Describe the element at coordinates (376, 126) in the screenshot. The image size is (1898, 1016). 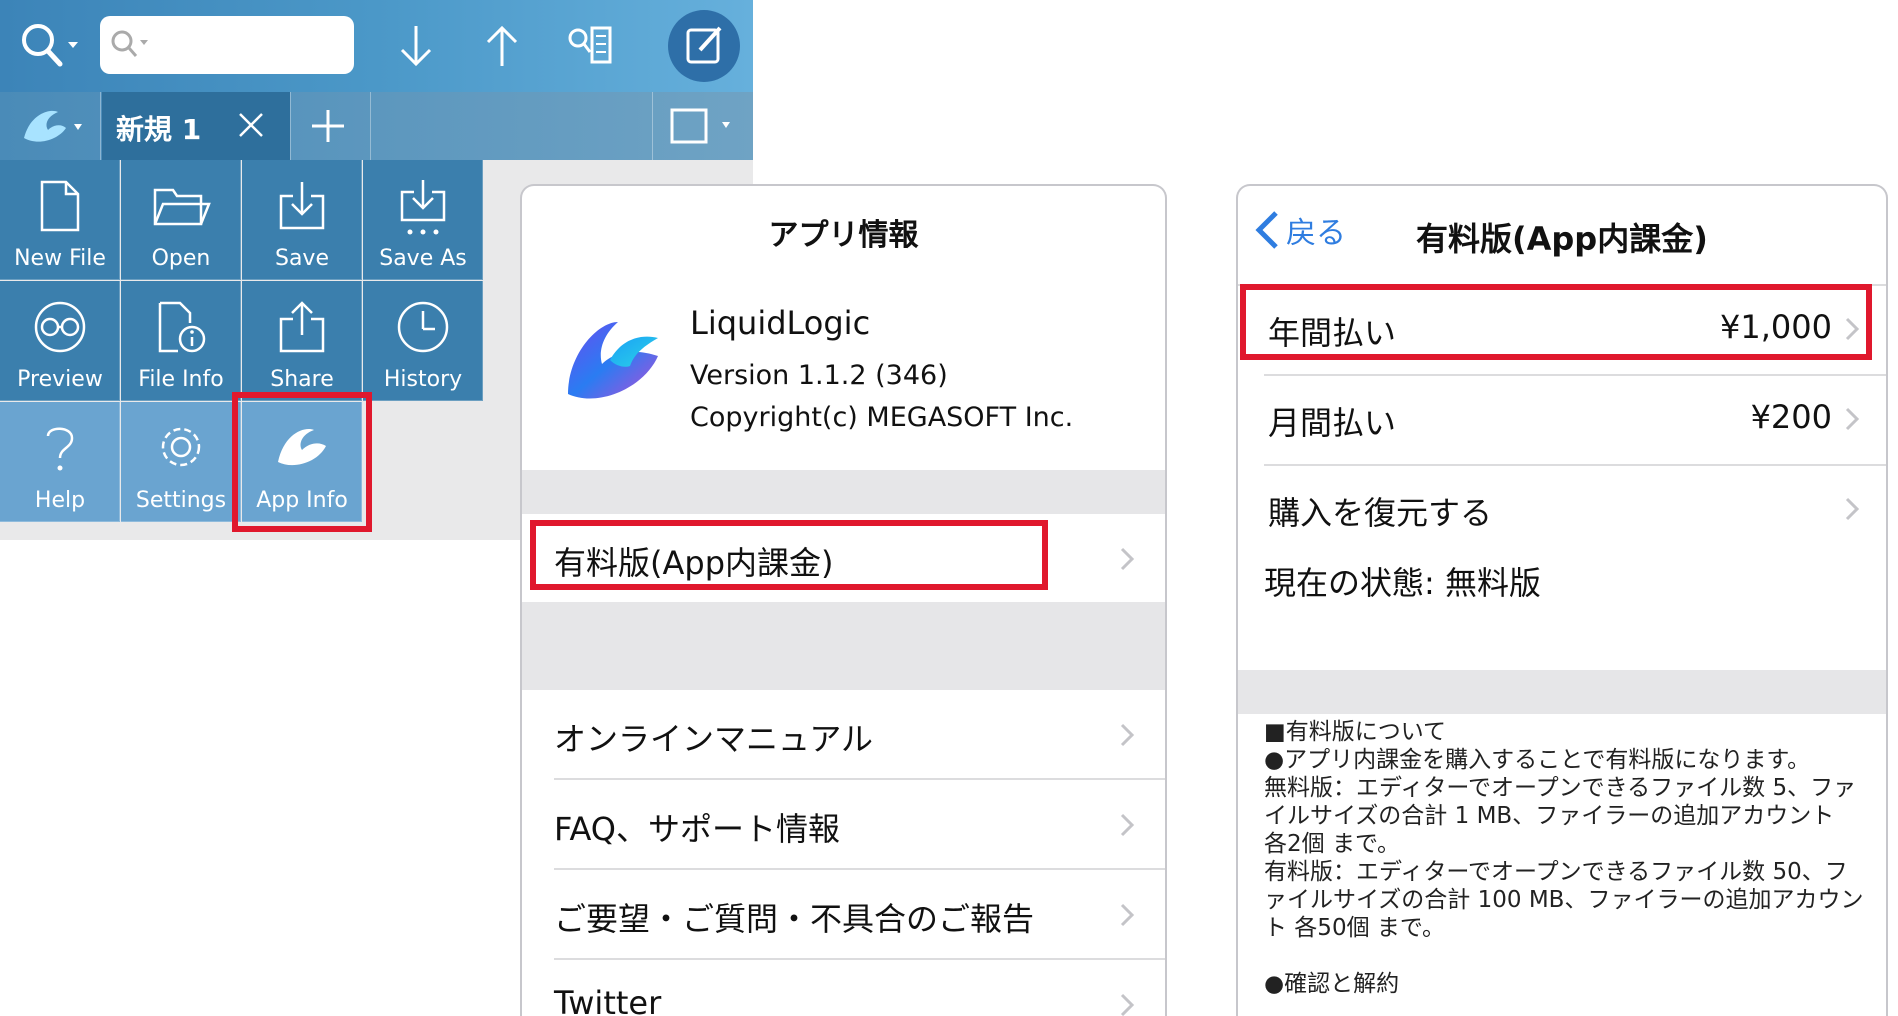
I see `tab-bar: 新規 1` at that location.